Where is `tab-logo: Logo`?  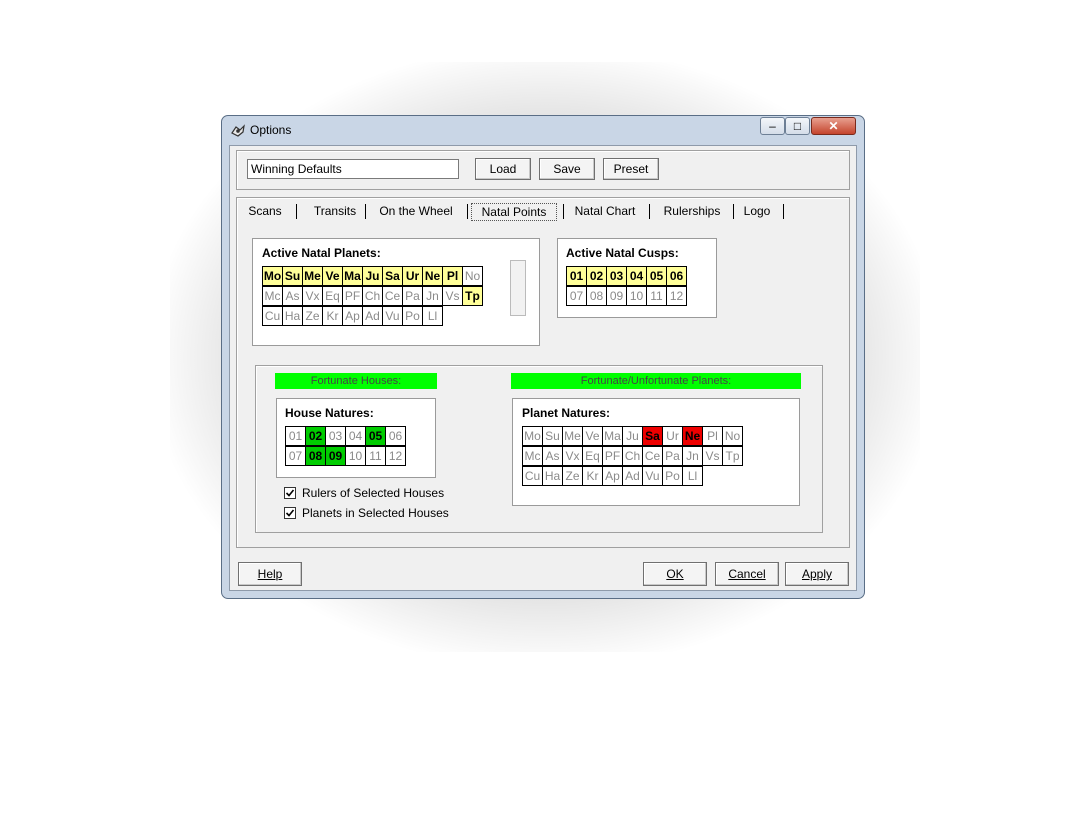
tab-logo: Logo is located at coordinates (757, 212).